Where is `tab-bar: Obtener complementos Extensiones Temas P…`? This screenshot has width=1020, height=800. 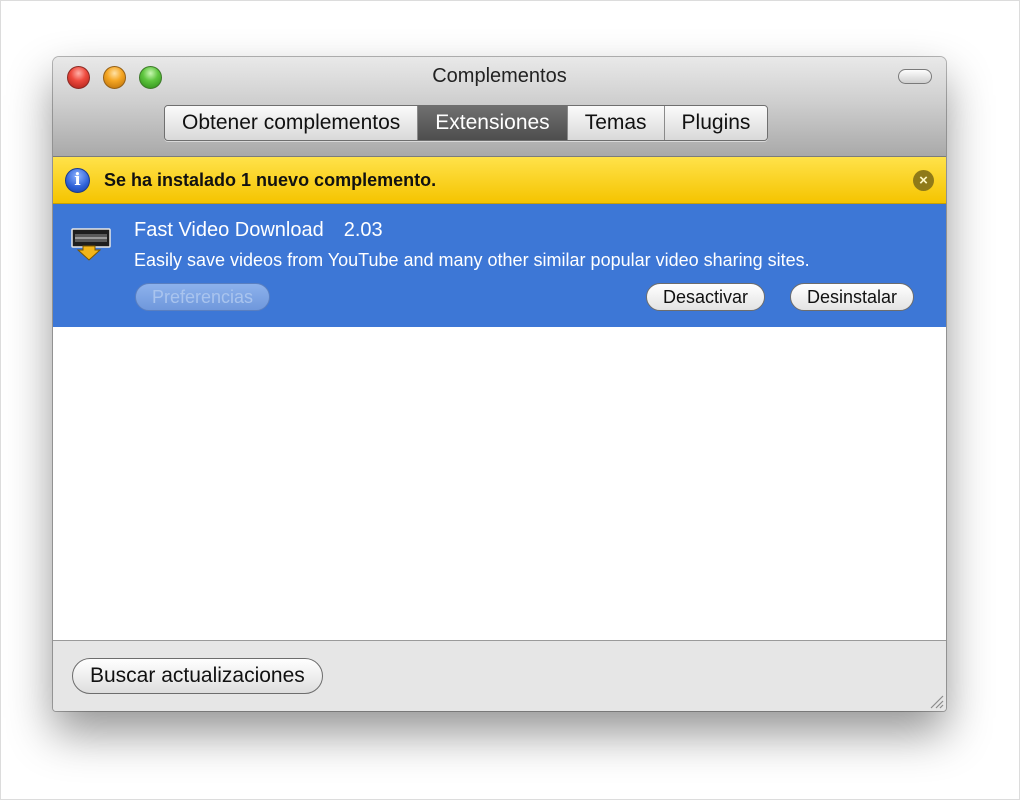
tab-bar: Obtener complementos Extensiones Temas P… is located at coordinates (466, 123).